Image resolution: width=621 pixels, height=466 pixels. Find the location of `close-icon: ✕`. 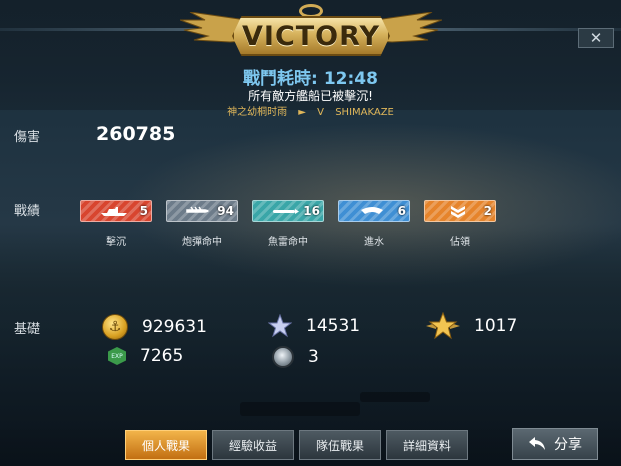

close-icon: ✕ is located at coordinates (596, 38).